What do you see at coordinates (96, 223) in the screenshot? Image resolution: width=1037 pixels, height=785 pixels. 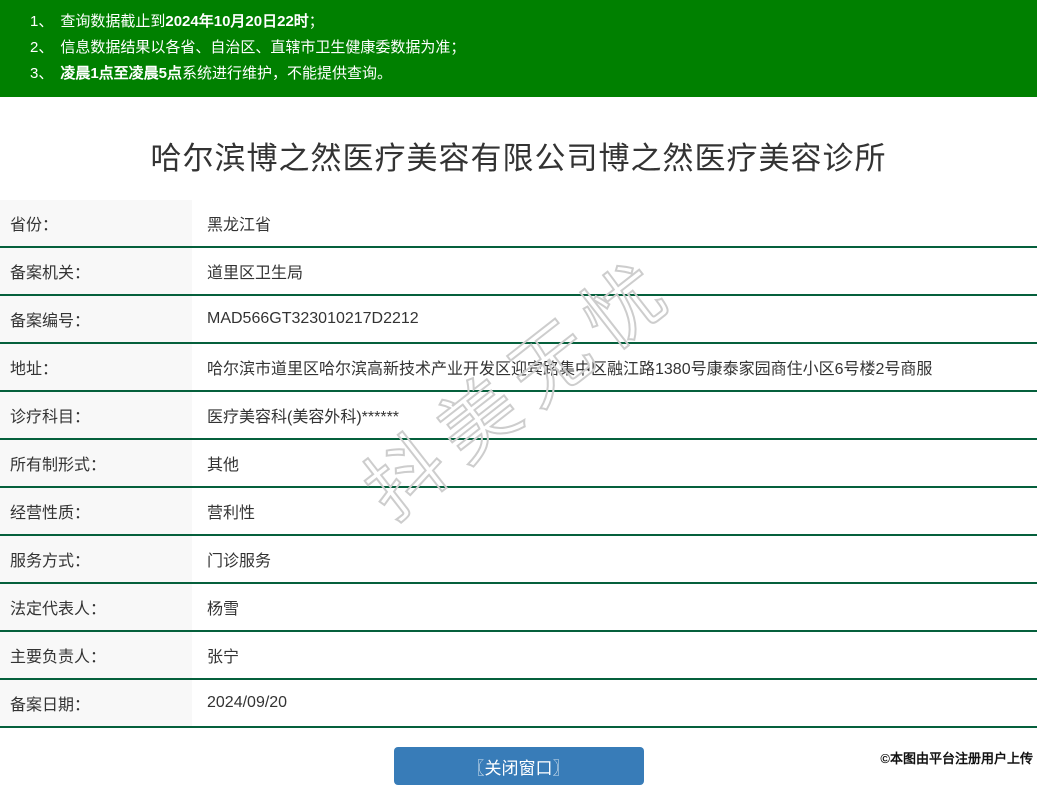 I see `row-label: 省份：` at bounding box center [96, 223].